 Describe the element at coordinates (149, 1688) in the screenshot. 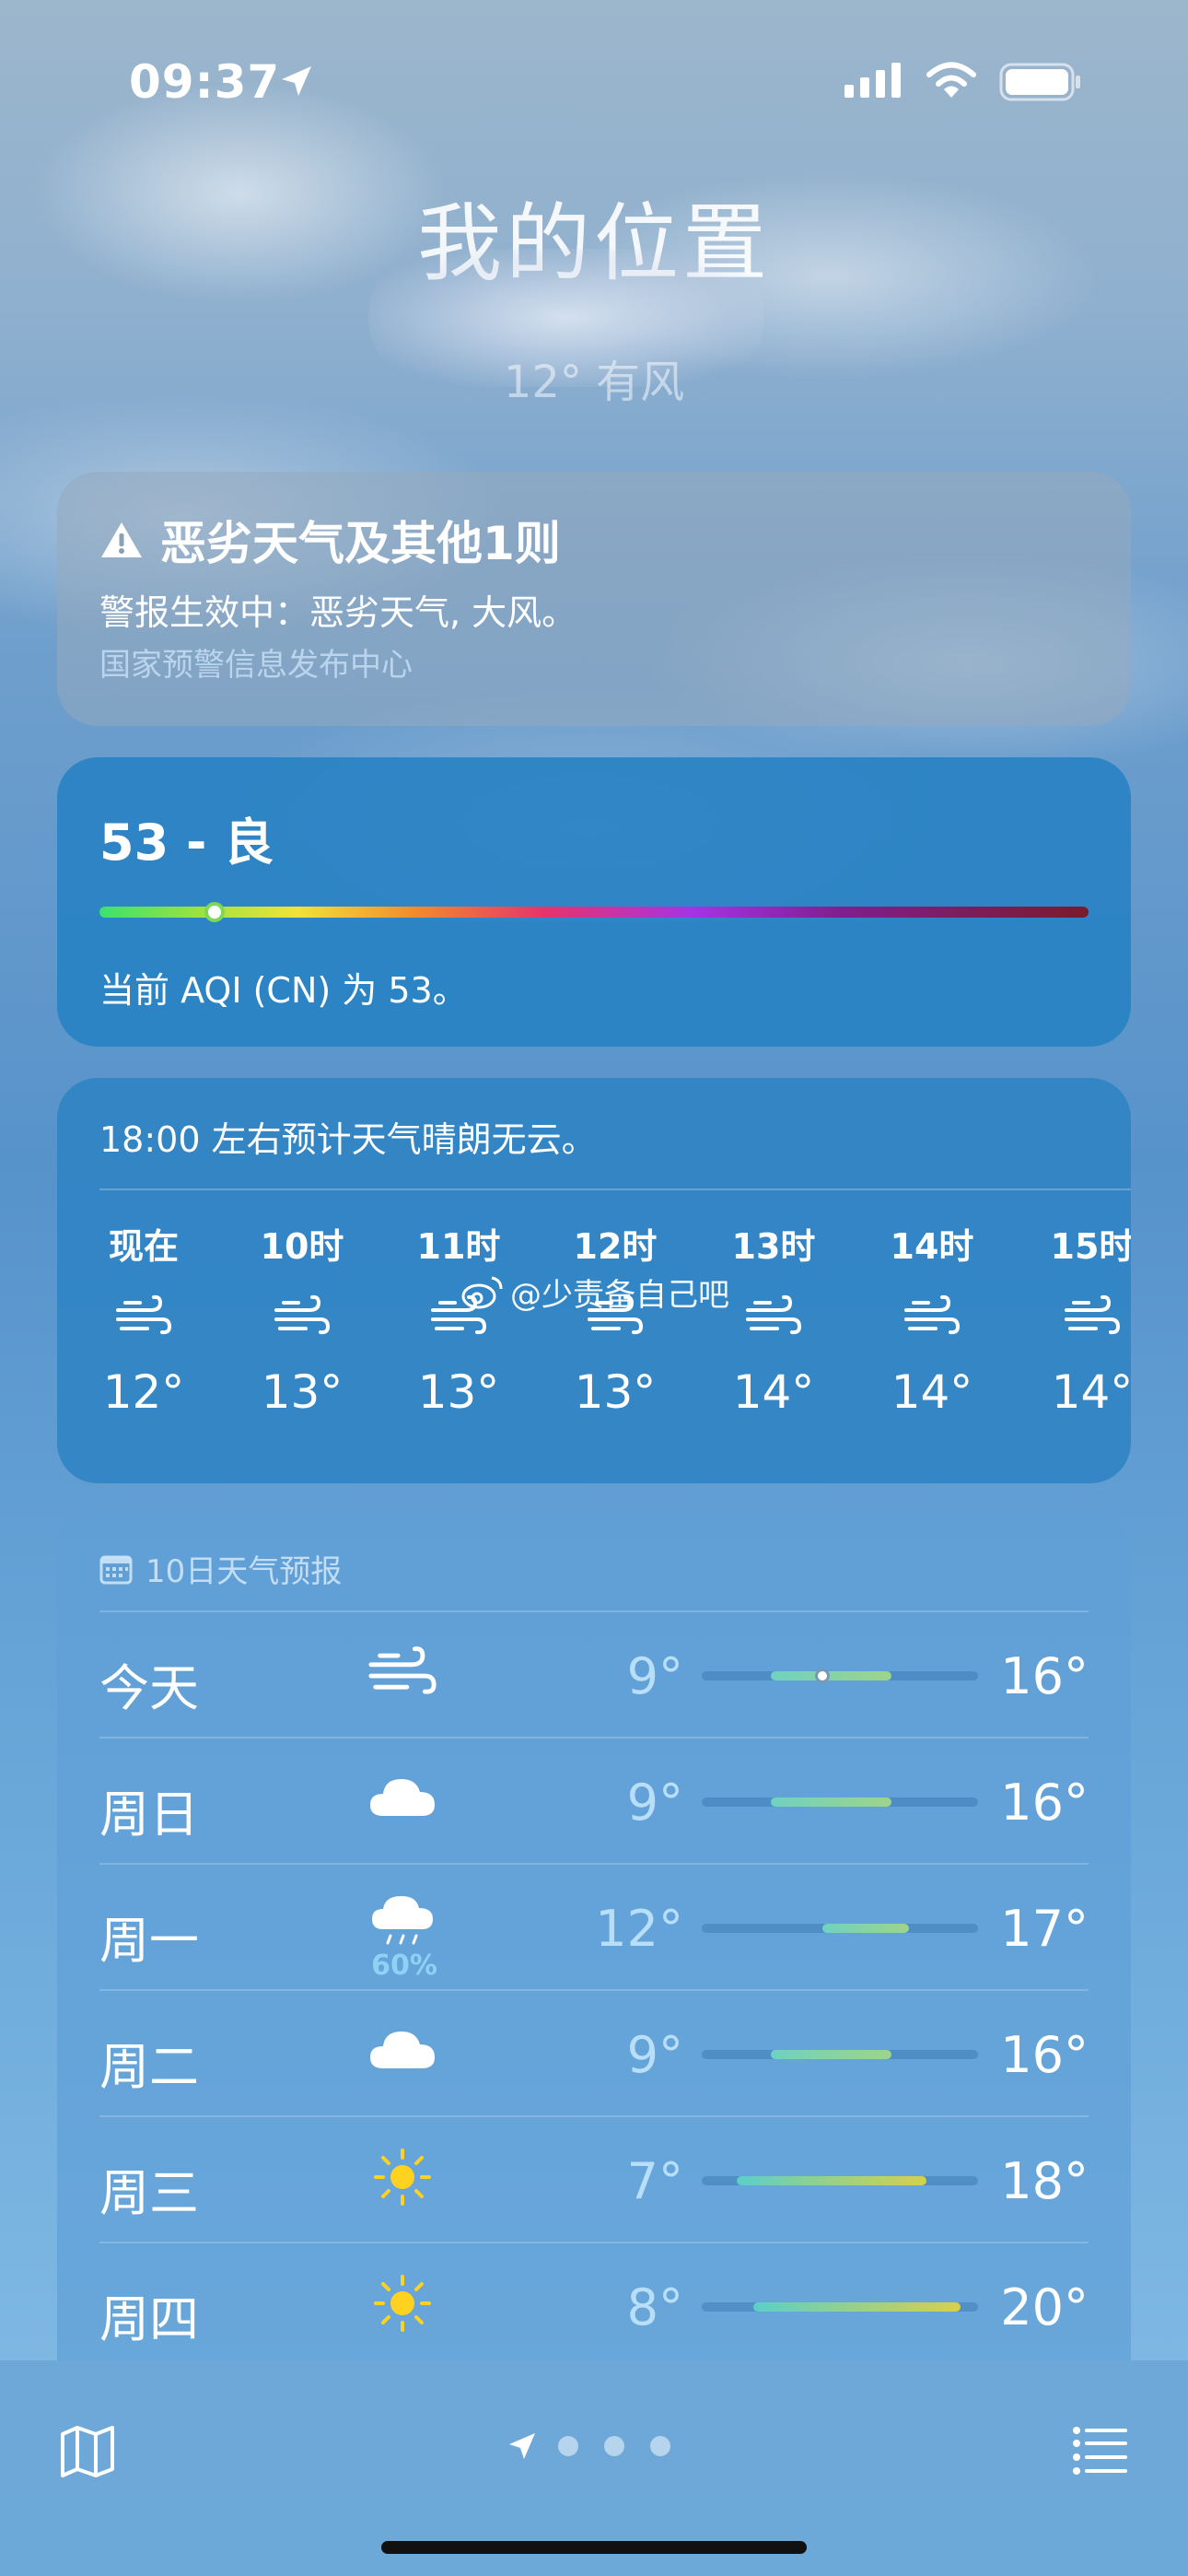

I see `forecast-day: 今天` at that location.